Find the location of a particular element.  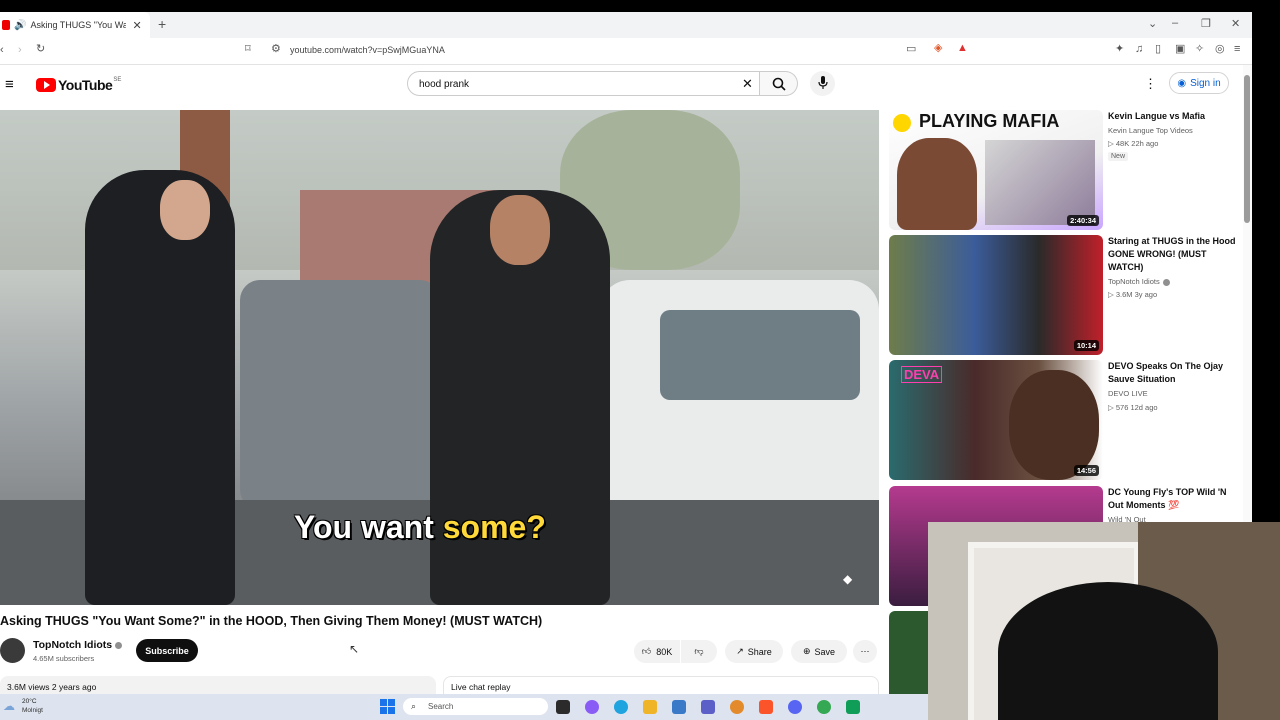

sign-in-button: ◉ Sign in is located at coordinates (1199, 83).